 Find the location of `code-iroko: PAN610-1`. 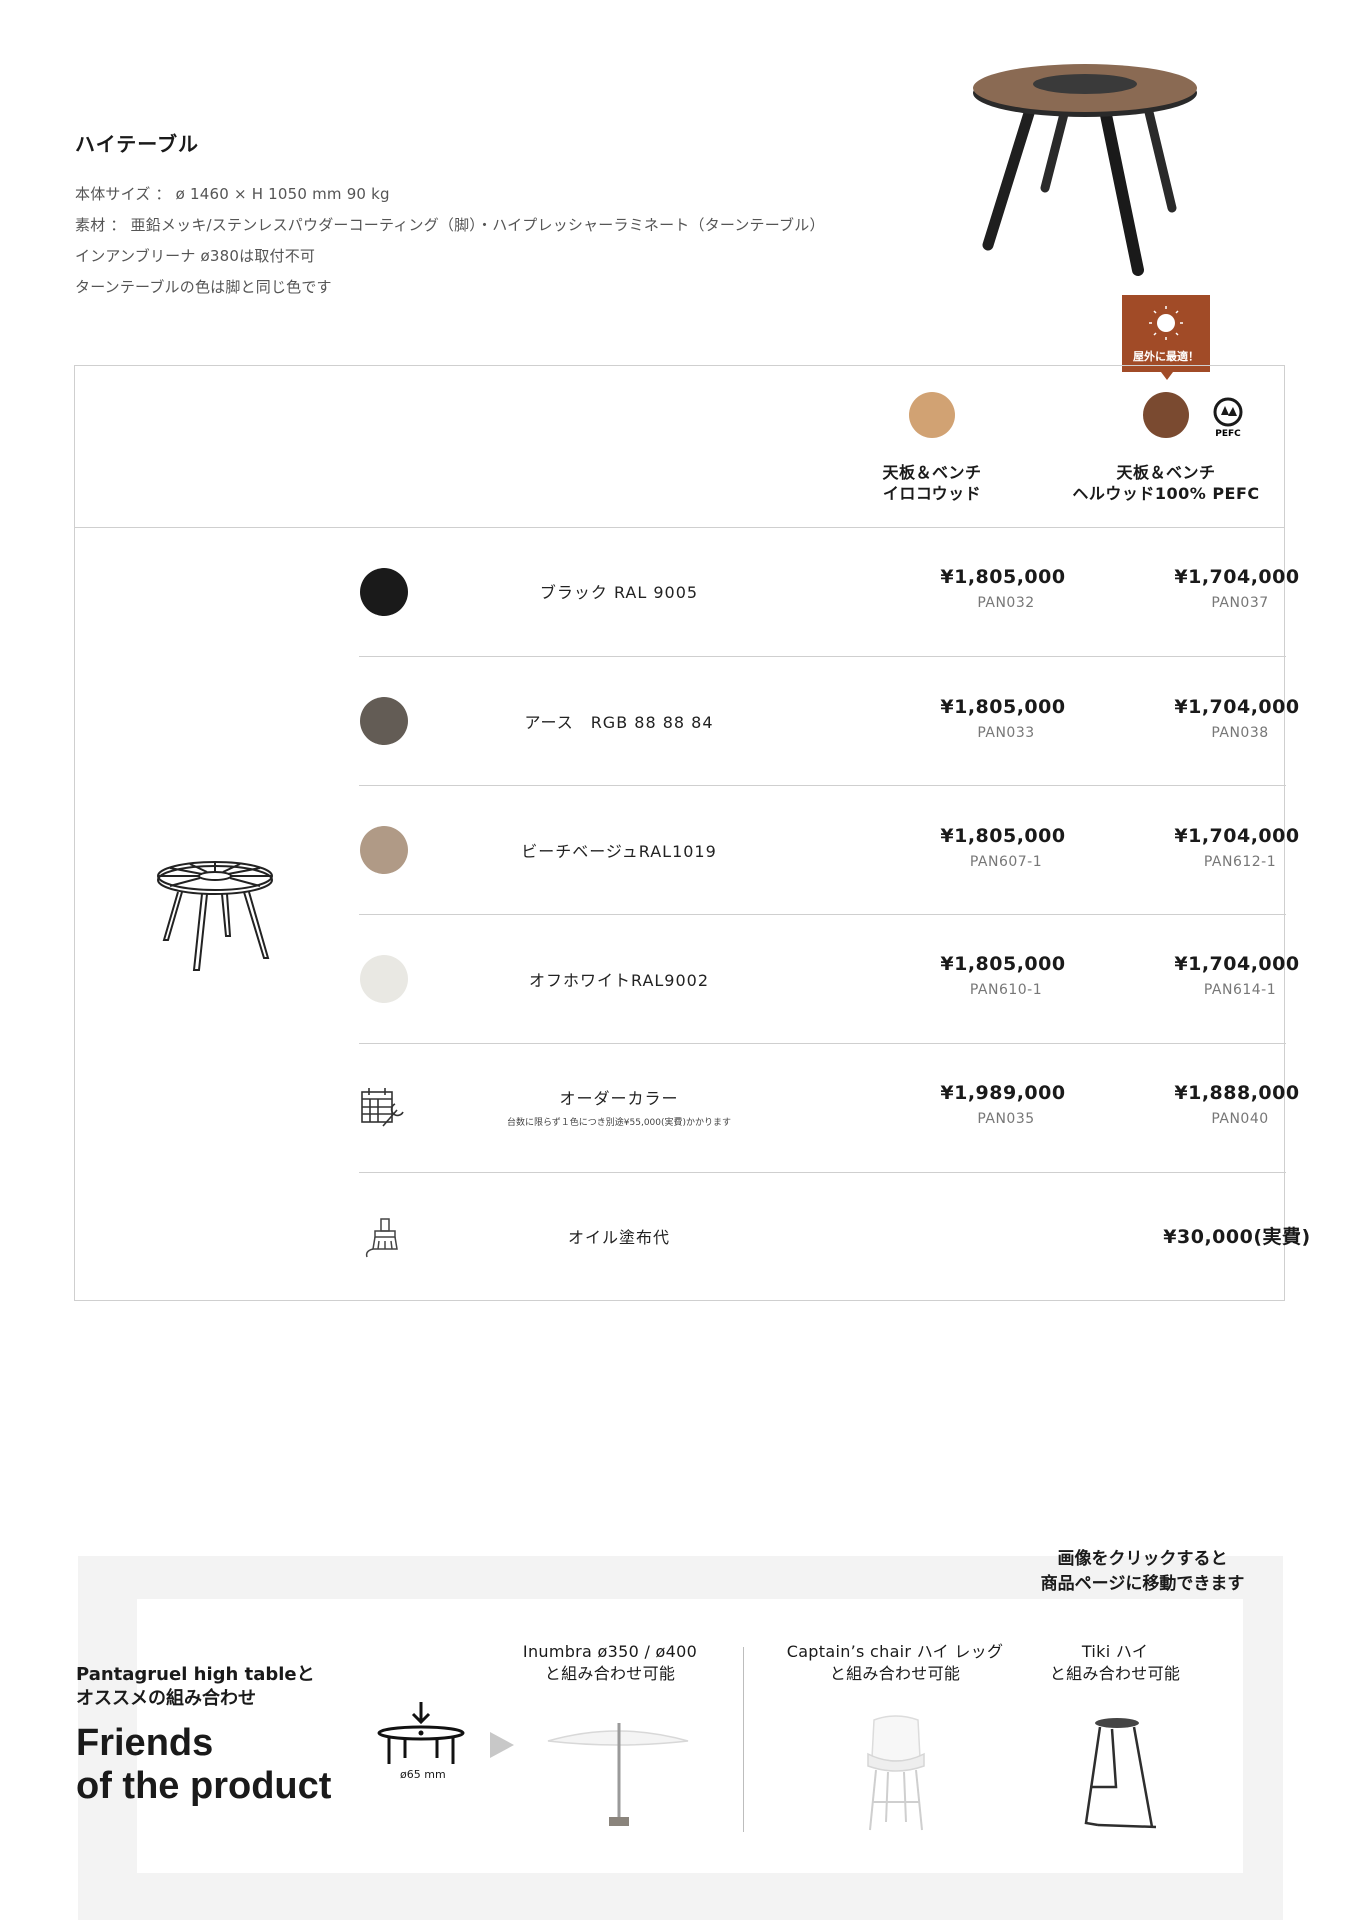

code-iroko: PAN610-1 is located at coordinates (1006, 990).